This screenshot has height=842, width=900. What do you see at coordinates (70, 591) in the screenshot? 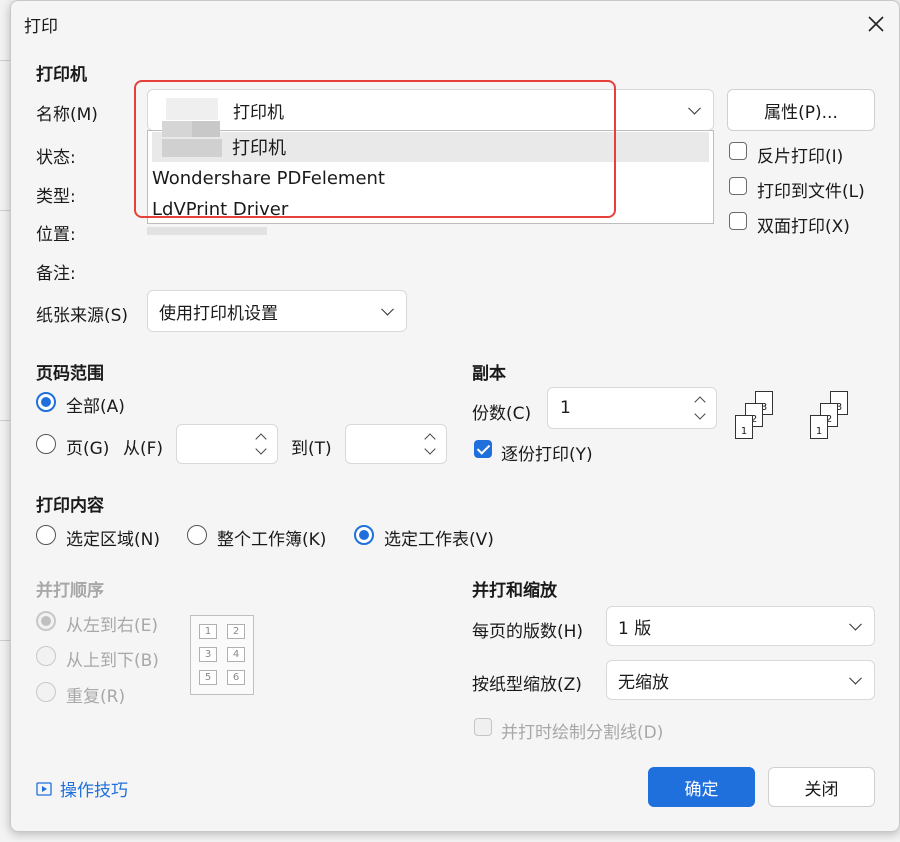
I see `order-title: 并打顺序` at bounding box center [70, 591].